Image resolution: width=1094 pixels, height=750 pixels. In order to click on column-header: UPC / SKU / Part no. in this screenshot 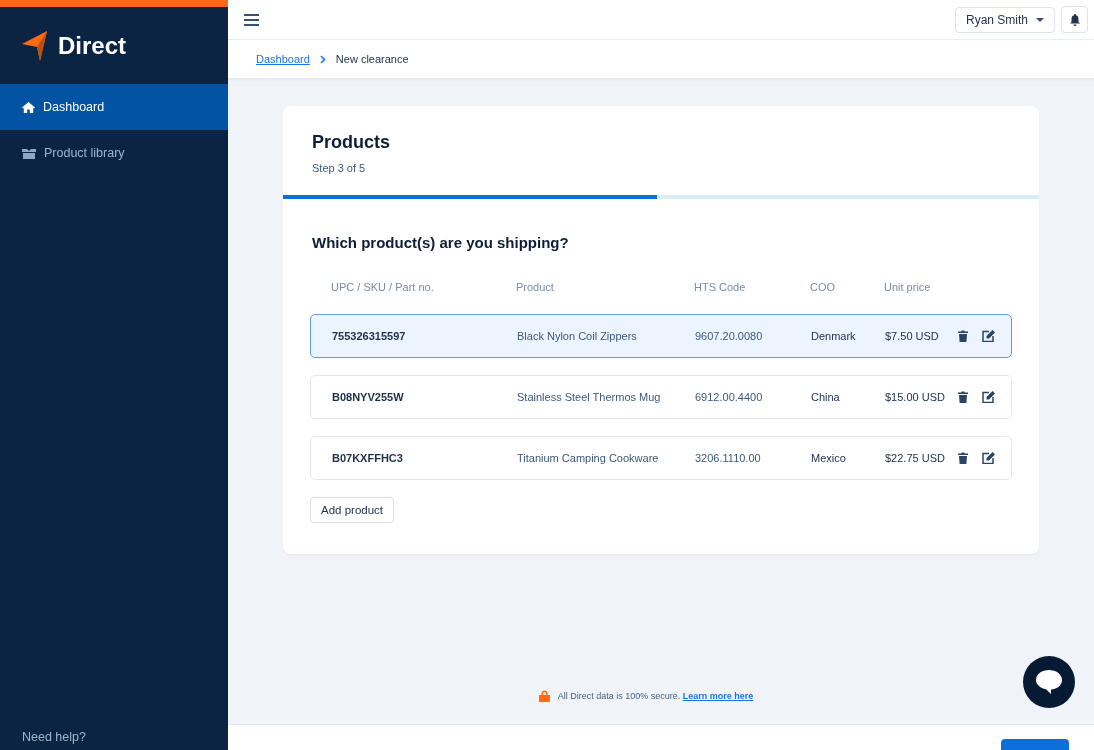, I will do `click(383, 287)`.